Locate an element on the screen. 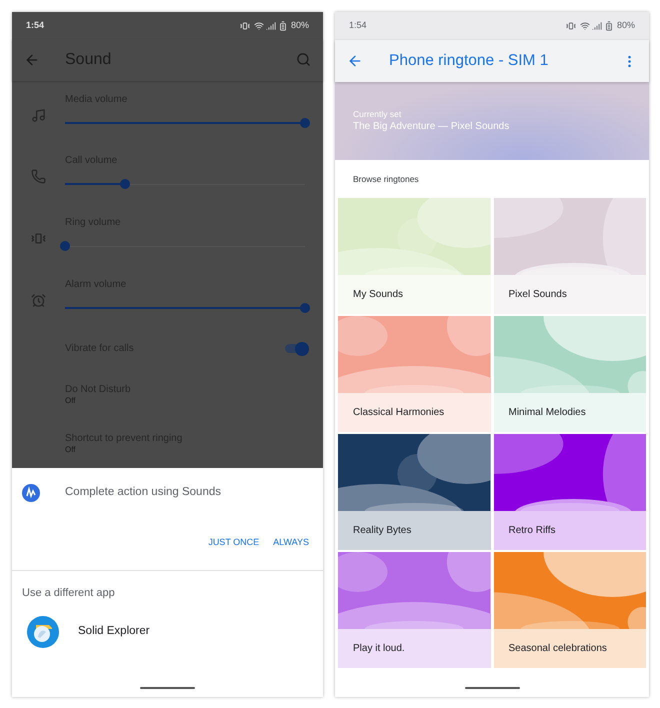 The image size is (660, 708). tile-label: Play it loud. is located at coordinates (414, 648).